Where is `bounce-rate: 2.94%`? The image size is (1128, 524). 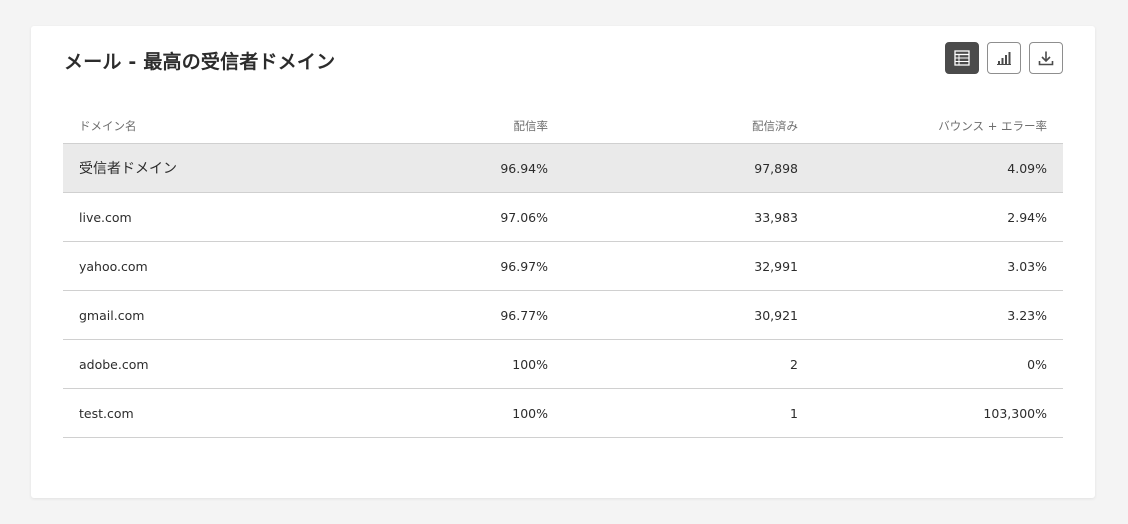 bounce-rate: 2.94% is located at coordinates (1027, 217).